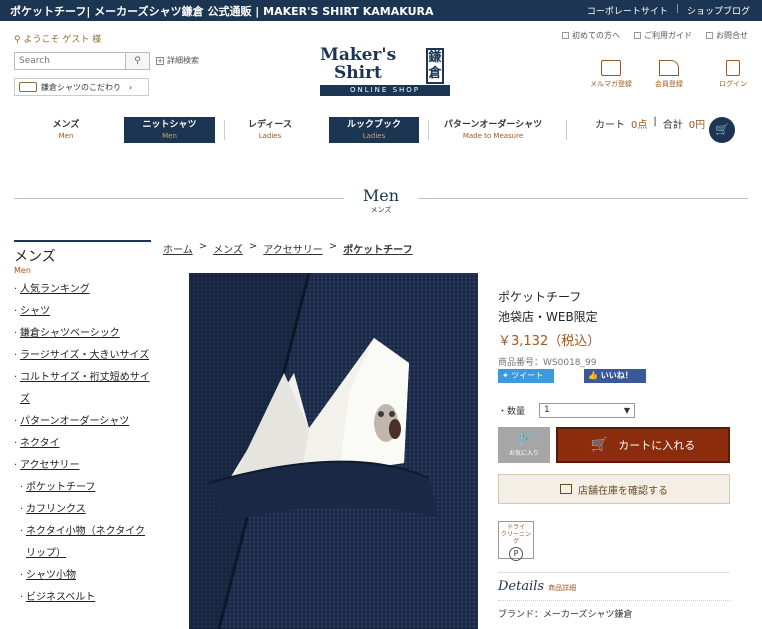 Image resolution: width=762 pixels, height=629 pixels. What do you see at coordinates (614, 610) in the screenshot?
I see `brand-row: ブランド：メーカーズシャツ鎌倉` at bounding box center [614, 610].